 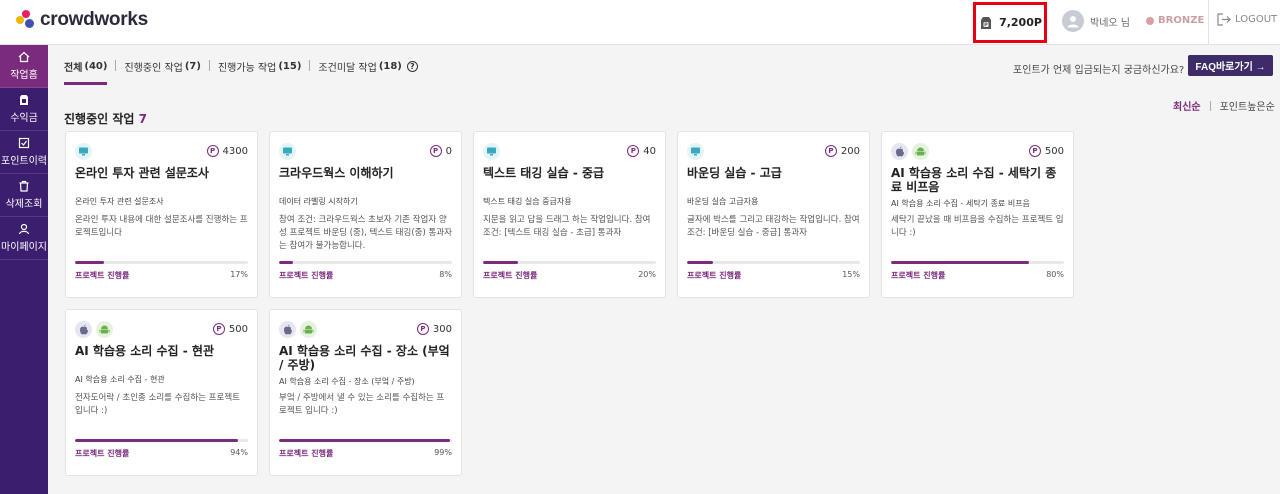 What do you see at coordinates (412, 66) in the screenshot?
I see `help-icon: ?` at bounding box center [412, 66].